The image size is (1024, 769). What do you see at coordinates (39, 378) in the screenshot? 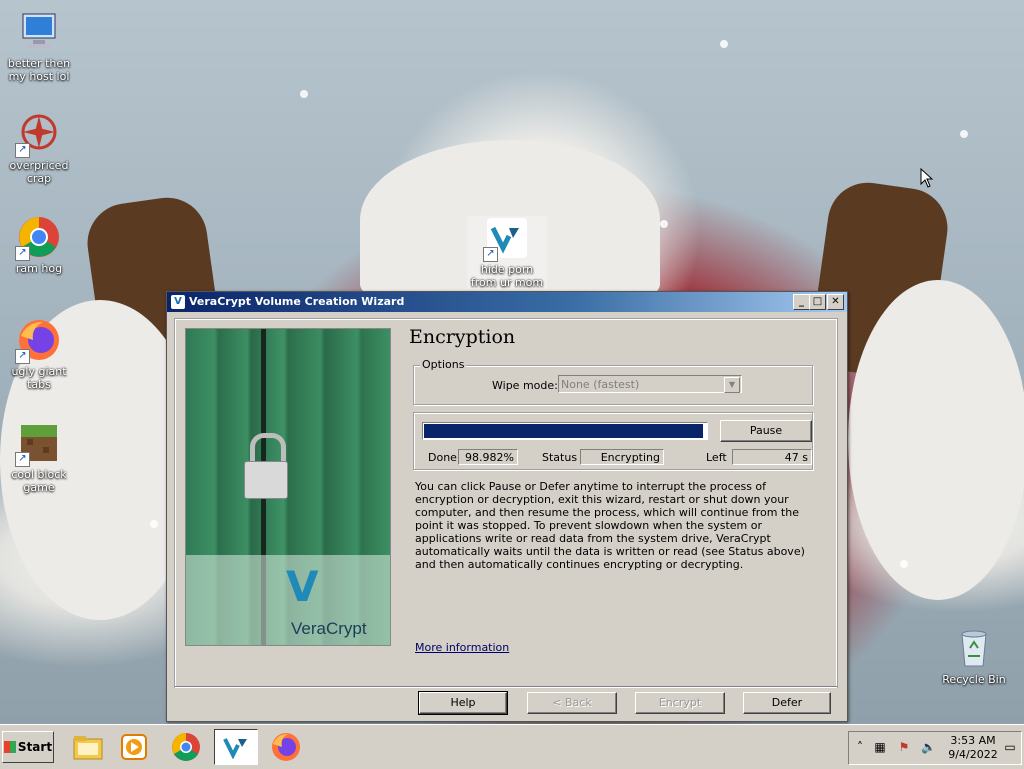
I see `desktop-icon-label: ugly giant tabs` at bounding box center [39, 378].